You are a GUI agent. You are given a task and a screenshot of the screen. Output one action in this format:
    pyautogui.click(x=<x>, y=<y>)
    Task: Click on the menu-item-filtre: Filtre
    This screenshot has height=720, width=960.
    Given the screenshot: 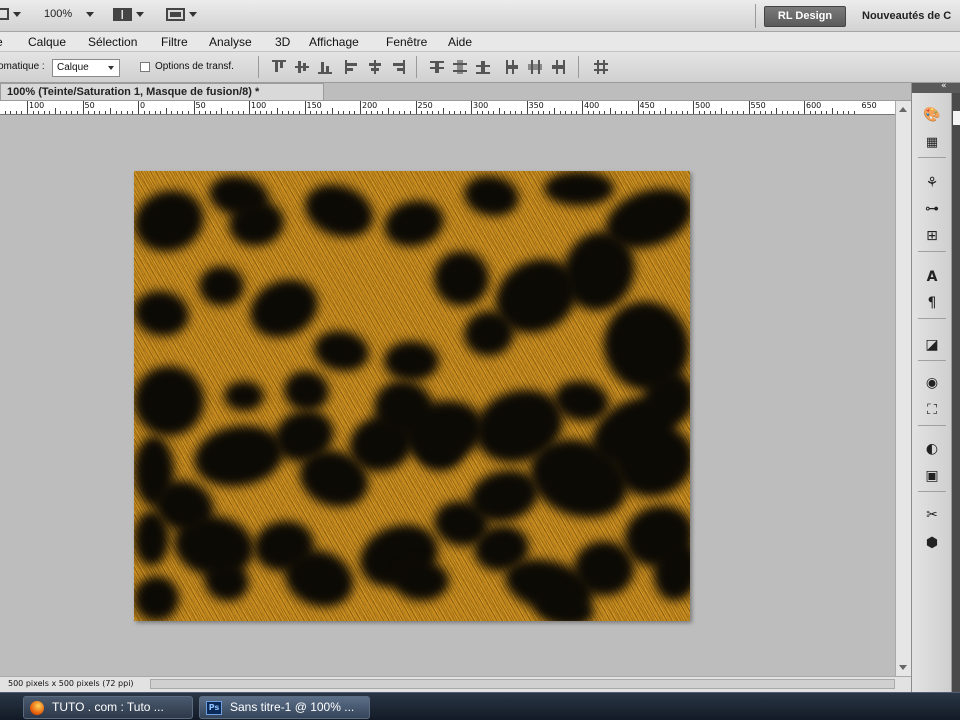 What is the action you would take?
    pyautogui.click(x=174, y=42)
    